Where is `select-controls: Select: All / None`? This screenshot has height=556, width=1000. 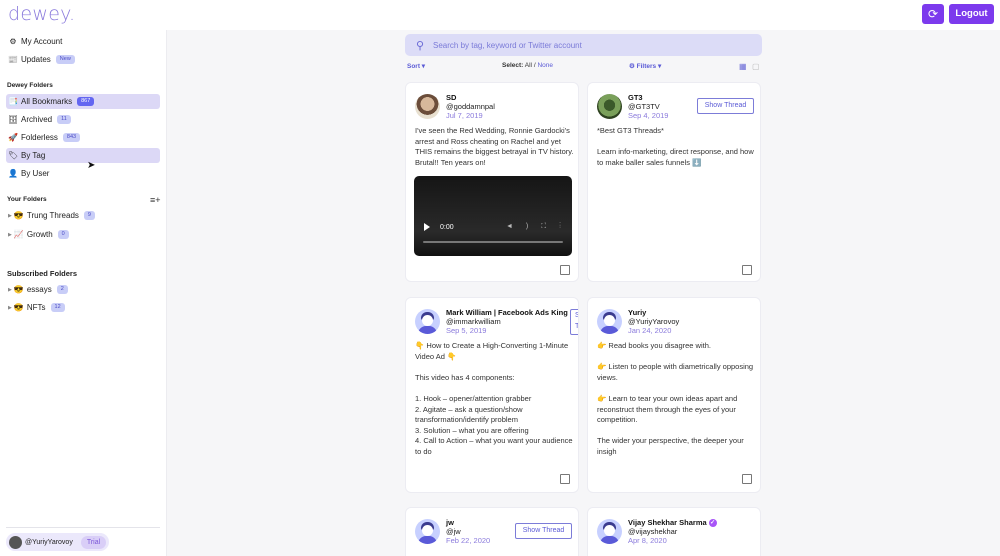
select-controls: Select: All / None is located at coordinates (527, 65).